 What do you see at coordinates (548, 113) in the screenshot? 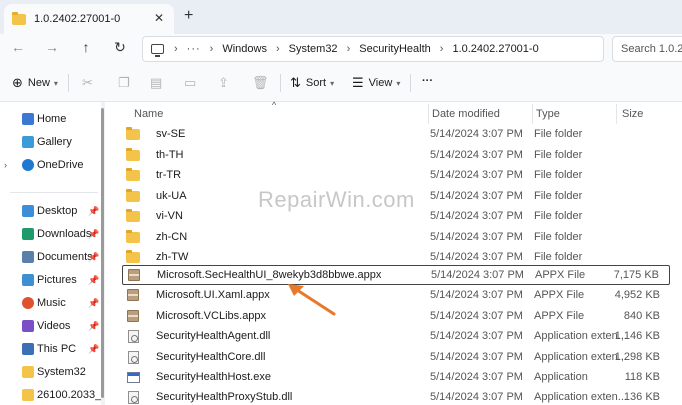
I see `column-header-type: Type` at bounding box center [548, 113].